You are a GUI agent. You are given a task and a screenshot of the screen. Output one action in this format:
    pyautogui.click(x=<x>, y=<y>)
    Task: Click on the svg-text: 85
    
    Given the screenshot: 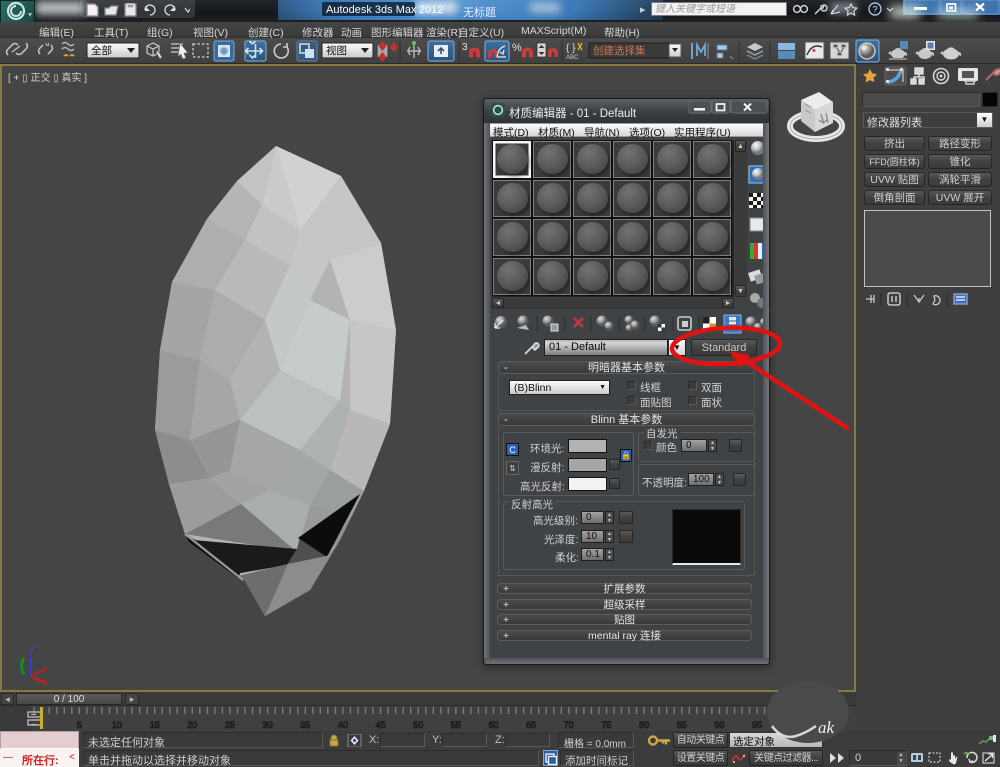 What is the action you would take?
    pyautogui.click(x=682, y=725)
    